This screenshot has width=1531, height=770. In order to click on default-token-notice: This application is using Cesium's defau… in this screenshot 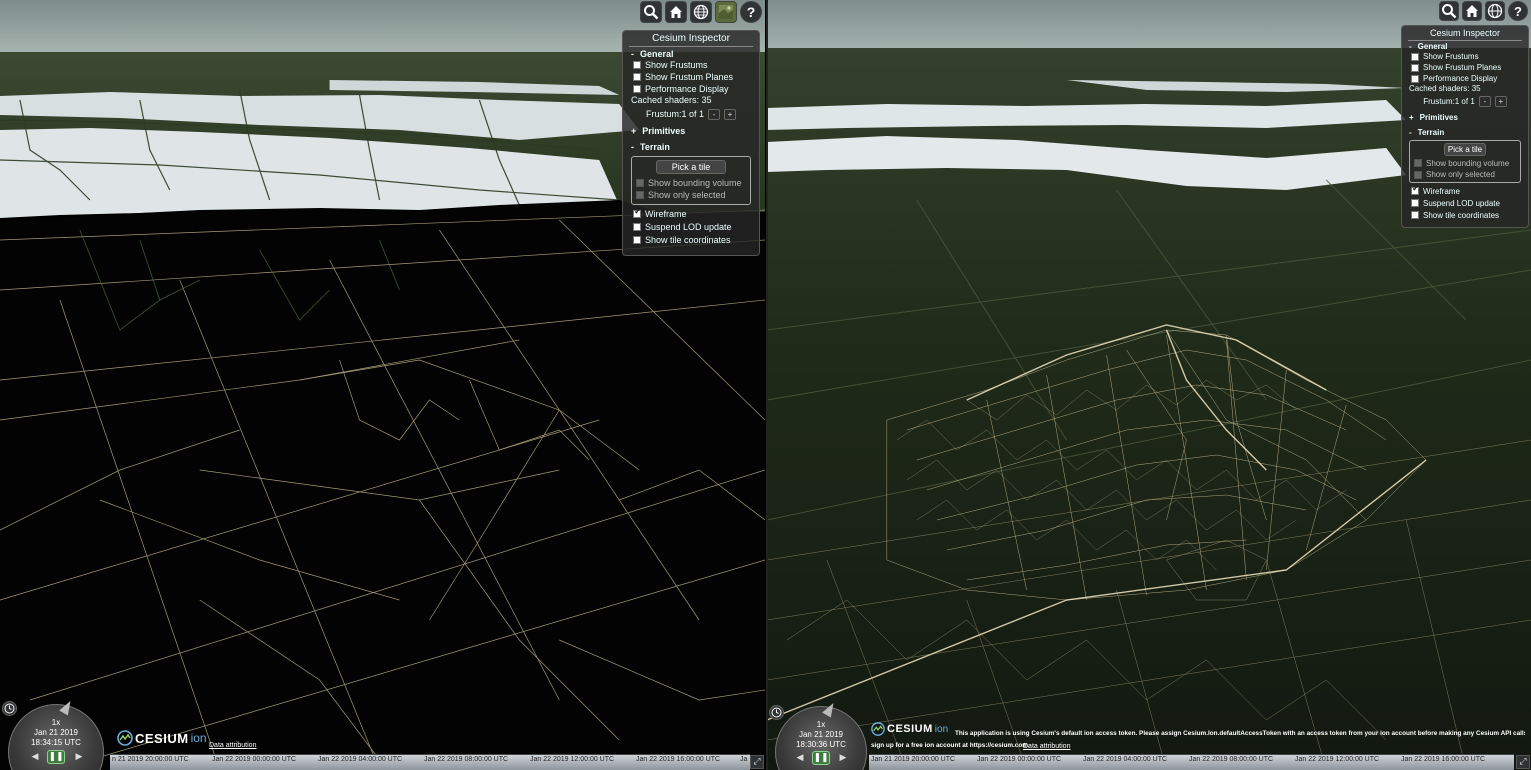, I will do `click(1240, 733)`.